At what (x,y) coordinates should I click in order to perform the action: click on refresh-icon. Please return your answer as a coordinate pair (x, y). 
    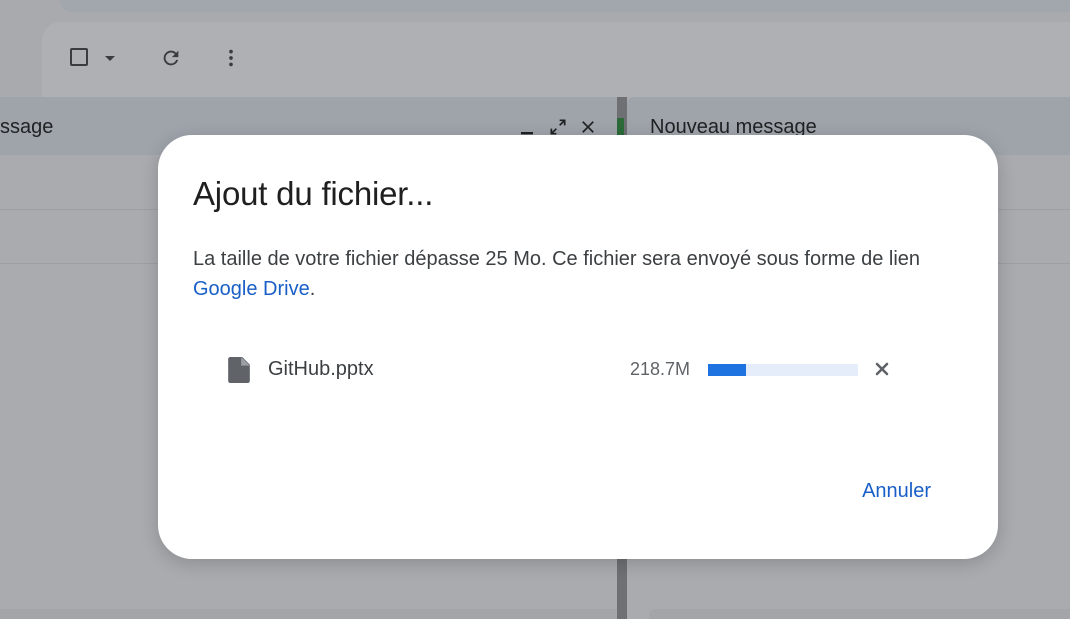
    Looking at the image, I should click on (171, 58).